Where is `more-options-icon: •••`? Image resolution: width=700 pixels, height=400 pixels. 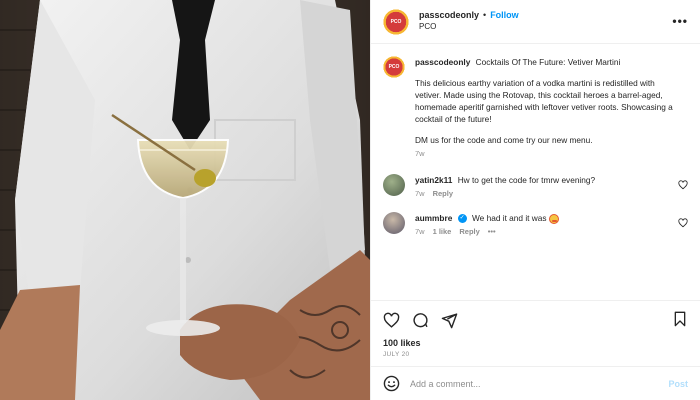
more-options-icon: ••• is located at coordinates (680, 21).